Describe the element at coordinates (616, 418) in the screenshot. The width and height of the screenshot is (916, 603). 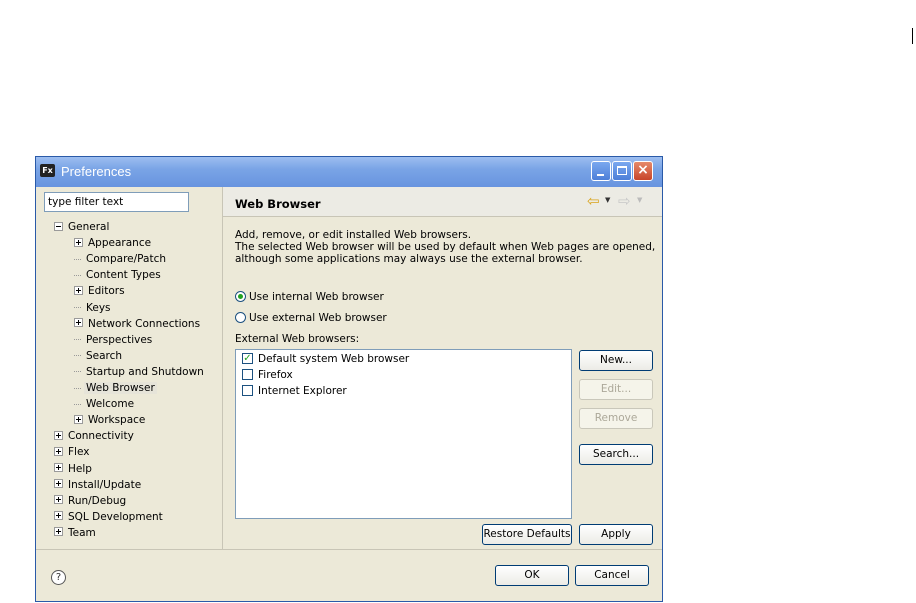
I see `remove-button: Remove` at that location.